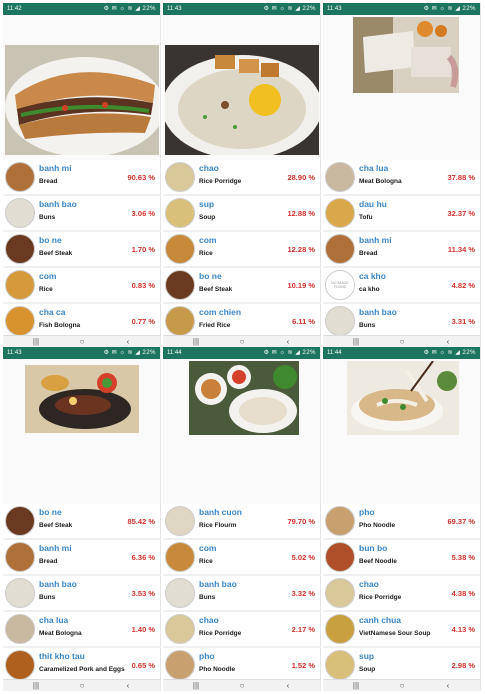 The height and width of the screenshot is (694, 485). Describe the element at coordinates (395, 633) in the screenshot. I see `food-english-name: VietNamese Sour Soup` at that location.